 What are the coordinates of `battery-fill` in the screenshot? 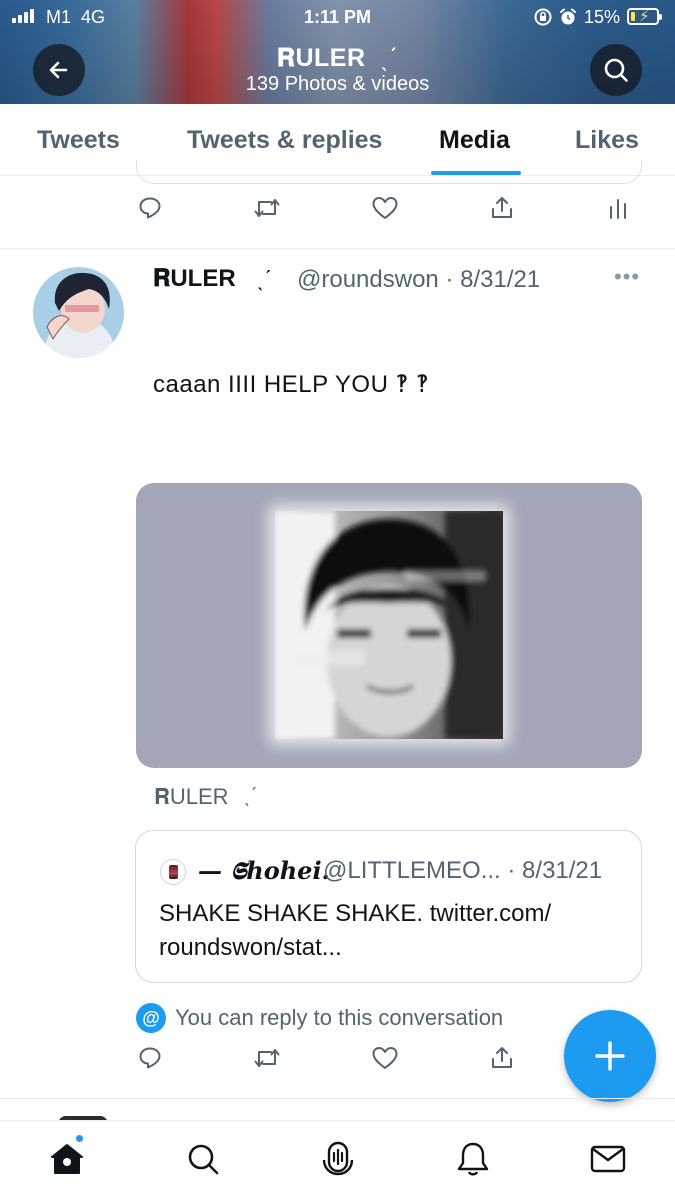 It's located at (633, 16).